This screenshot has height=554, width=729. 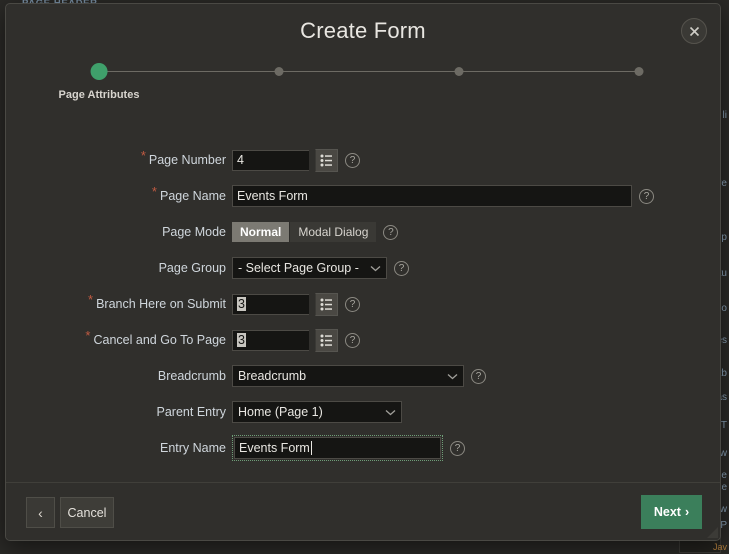 What do you see at coordinates (154, 191) in the screenshot?
I see `required-indicator-page-name: *` at bounding box center [154, 191].